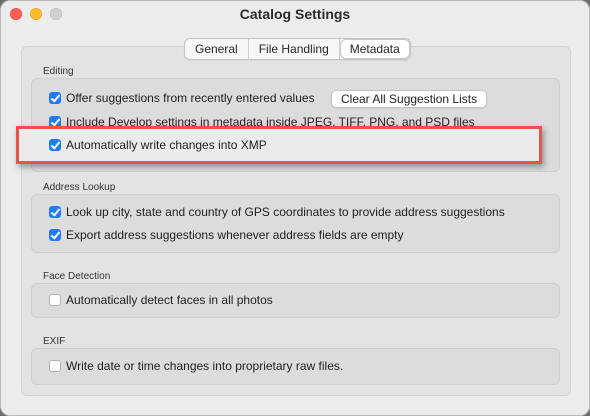  I want to click on auto-write-xmp-label: Automatically write changes into XMP, so click(166, 145).